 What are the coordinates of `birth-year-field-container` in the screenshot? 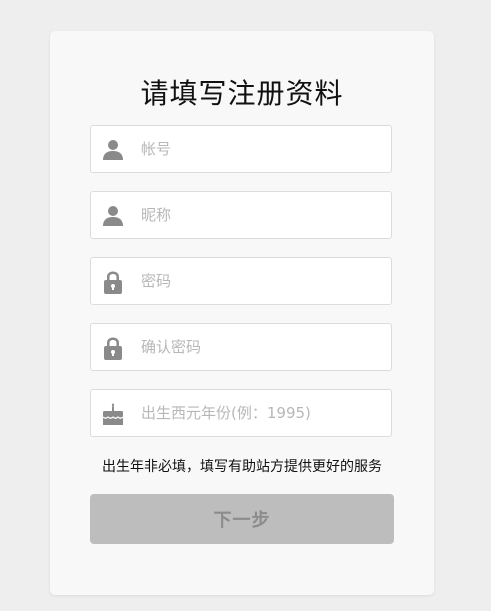 It's located at (241, 413).